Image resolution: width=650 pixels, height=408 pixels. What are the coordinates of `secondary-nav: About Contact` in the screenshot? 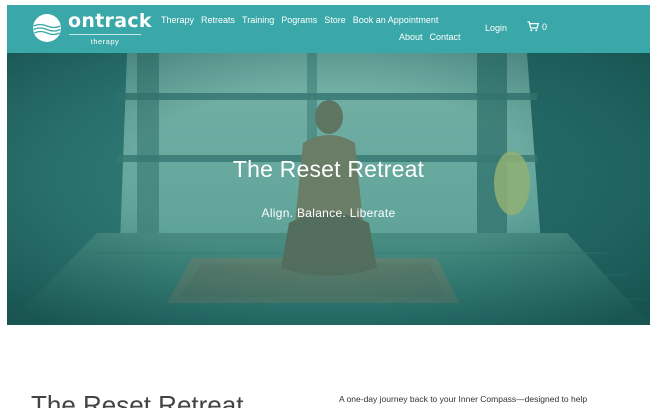 It's located at (430, 37).